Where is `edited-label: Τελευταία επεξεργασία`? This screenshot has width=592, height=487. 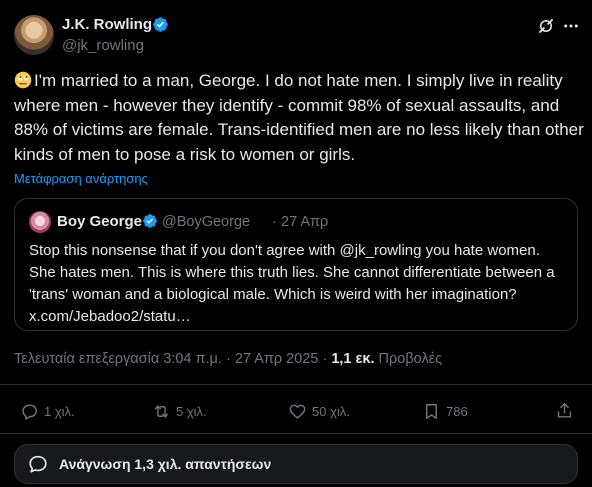
edited-label: Τελευταία επεξεργασία is located at coordinates (86, 359).